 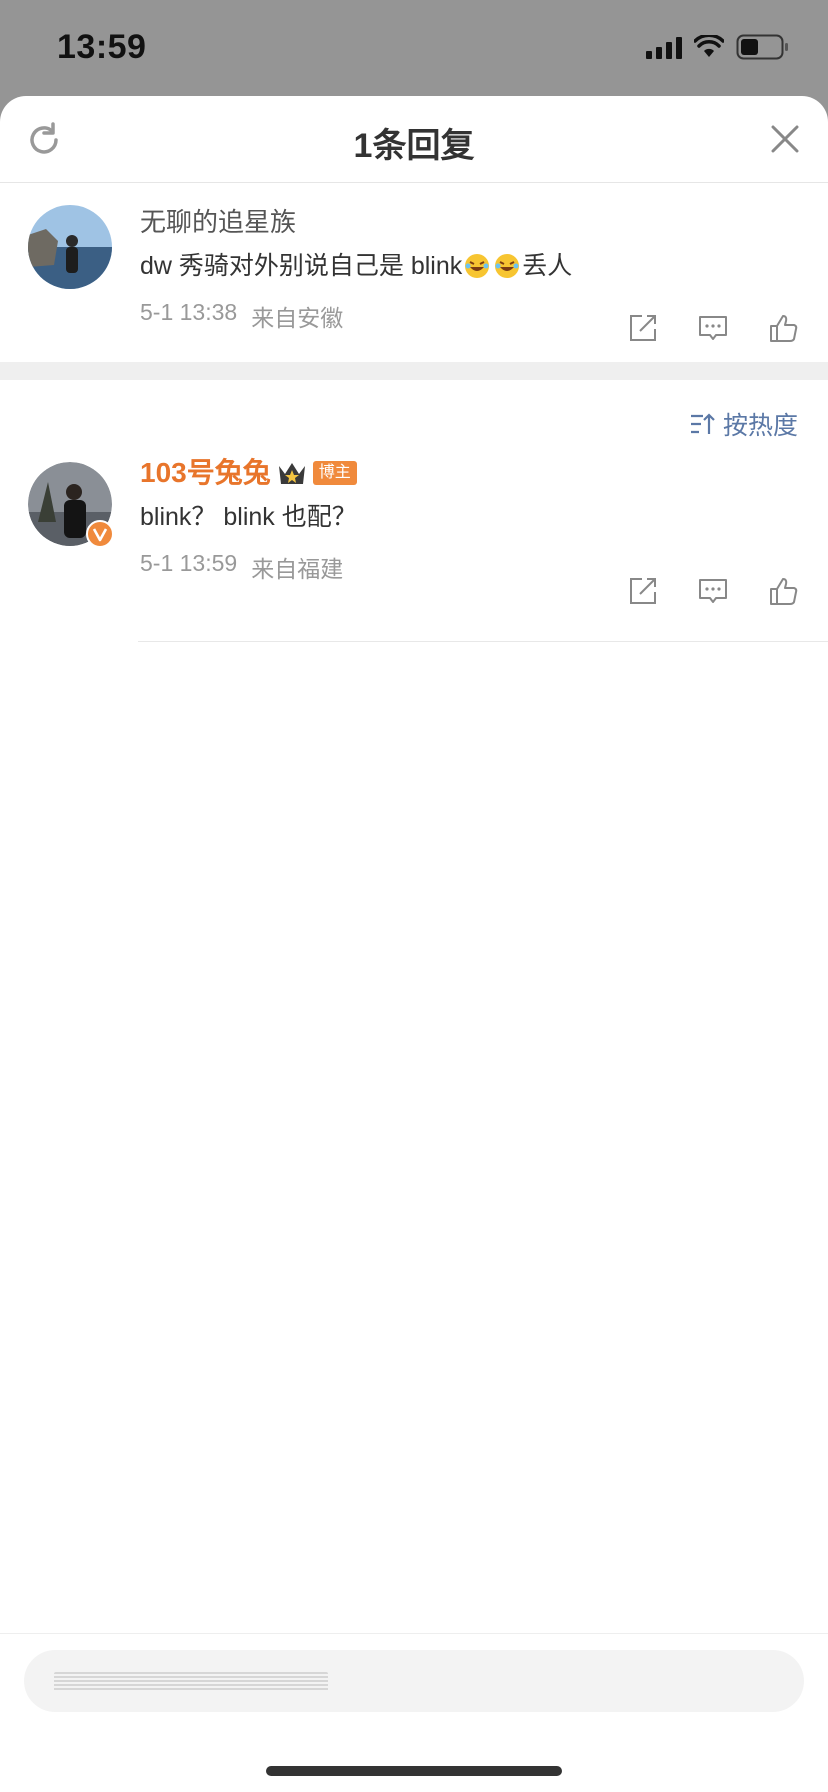 I want to click on home-indicator, so click(x=414, y=1771).